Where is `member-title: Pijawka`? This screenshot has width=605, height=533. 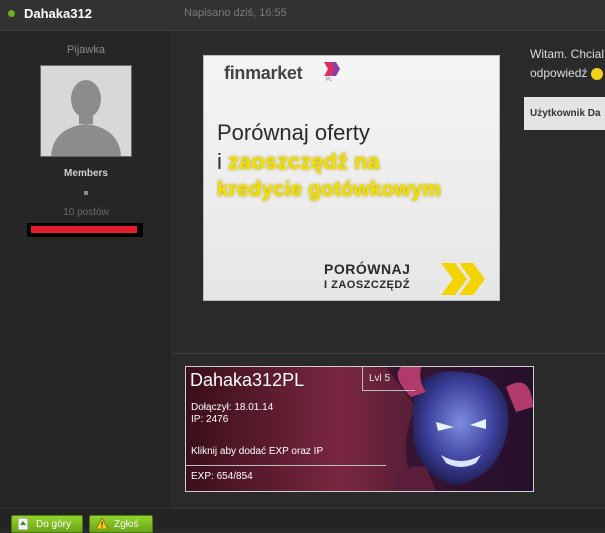 member-title: Pijawka is located at coordinates (86, 50).